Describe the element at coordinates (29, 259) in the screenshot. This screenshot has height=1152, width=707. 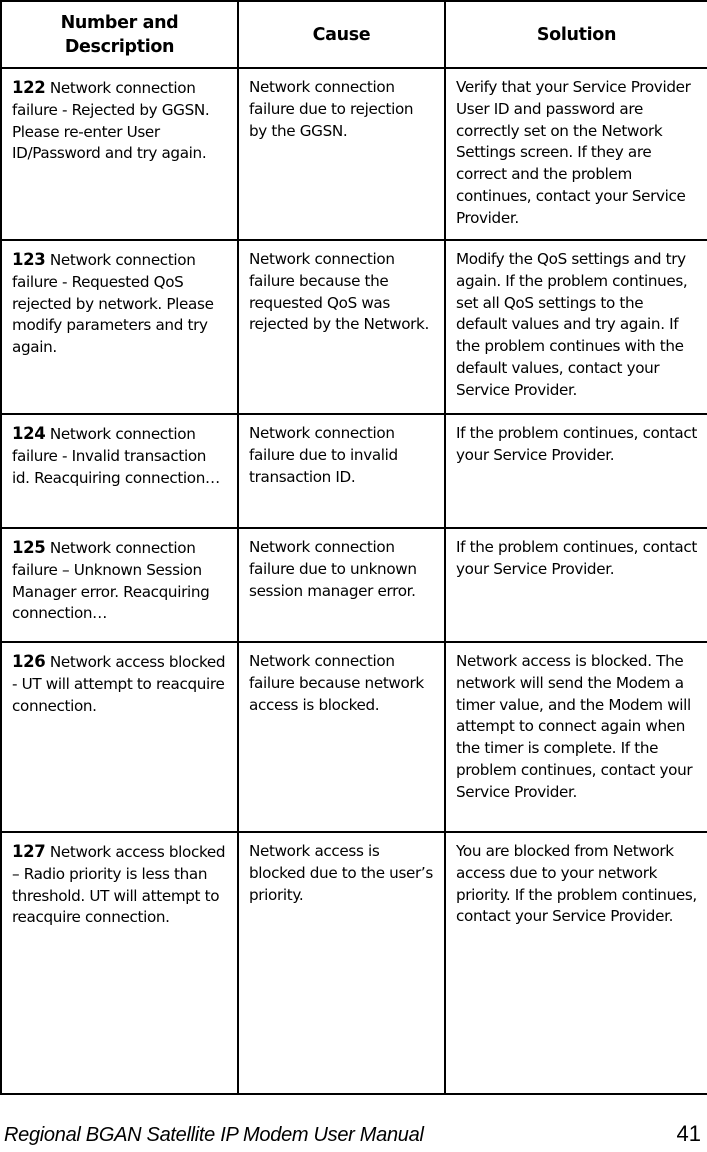
I see `error-number: 123` at that location.